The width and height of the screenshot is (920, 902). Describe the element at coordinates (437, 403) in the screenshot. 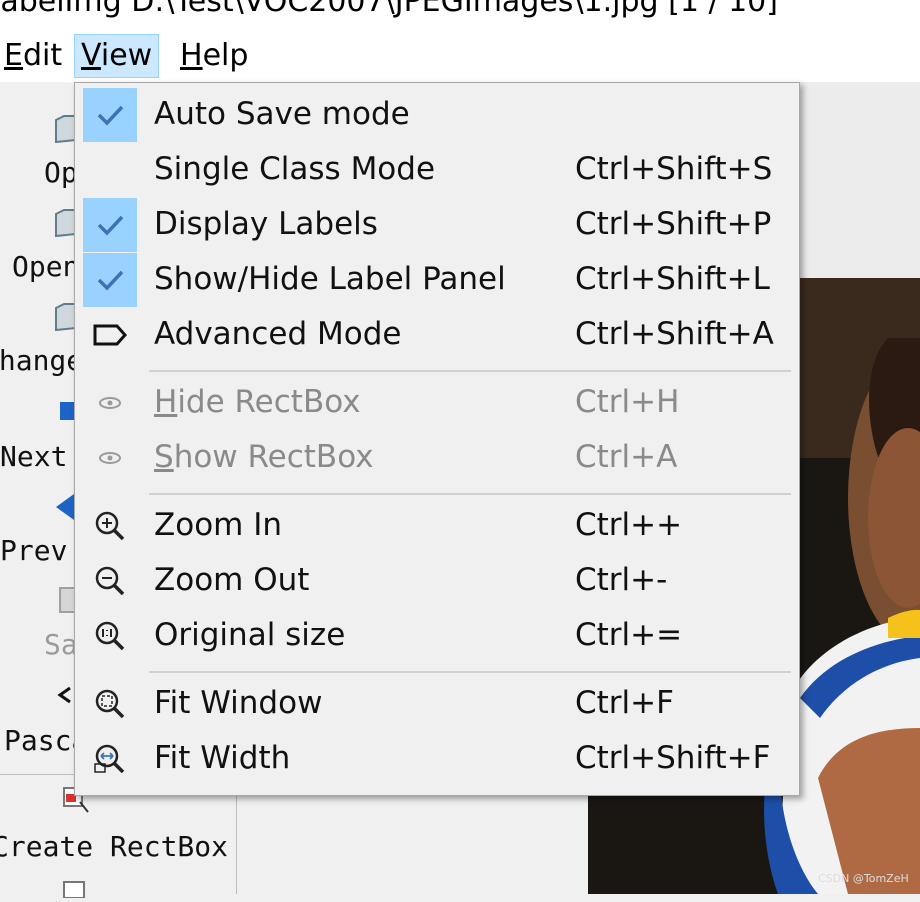

I see `menu-item-hide-rectbox: Hide RectBox Ctrl+H` at that location.